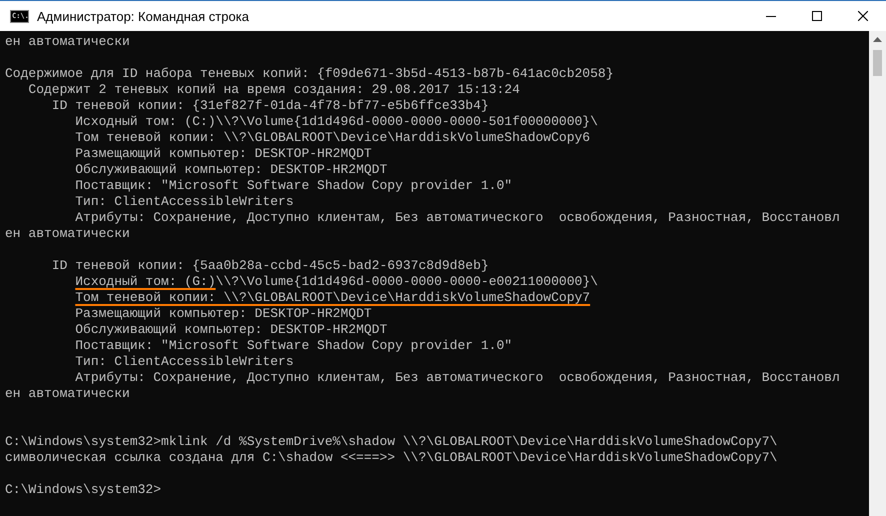 Image resolution: width=886 pixels, height=516 pixels. I want to click on scrollbar-thumb, so click(877, 63).